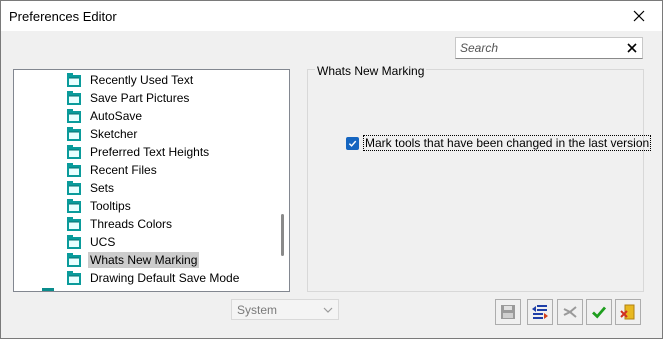 The width and height of the screenshot is (663, 339). What do you see at coordinates (48, 289) in the screenshot?
I see `partial-tree-icon` at bounding box center [48, 289].